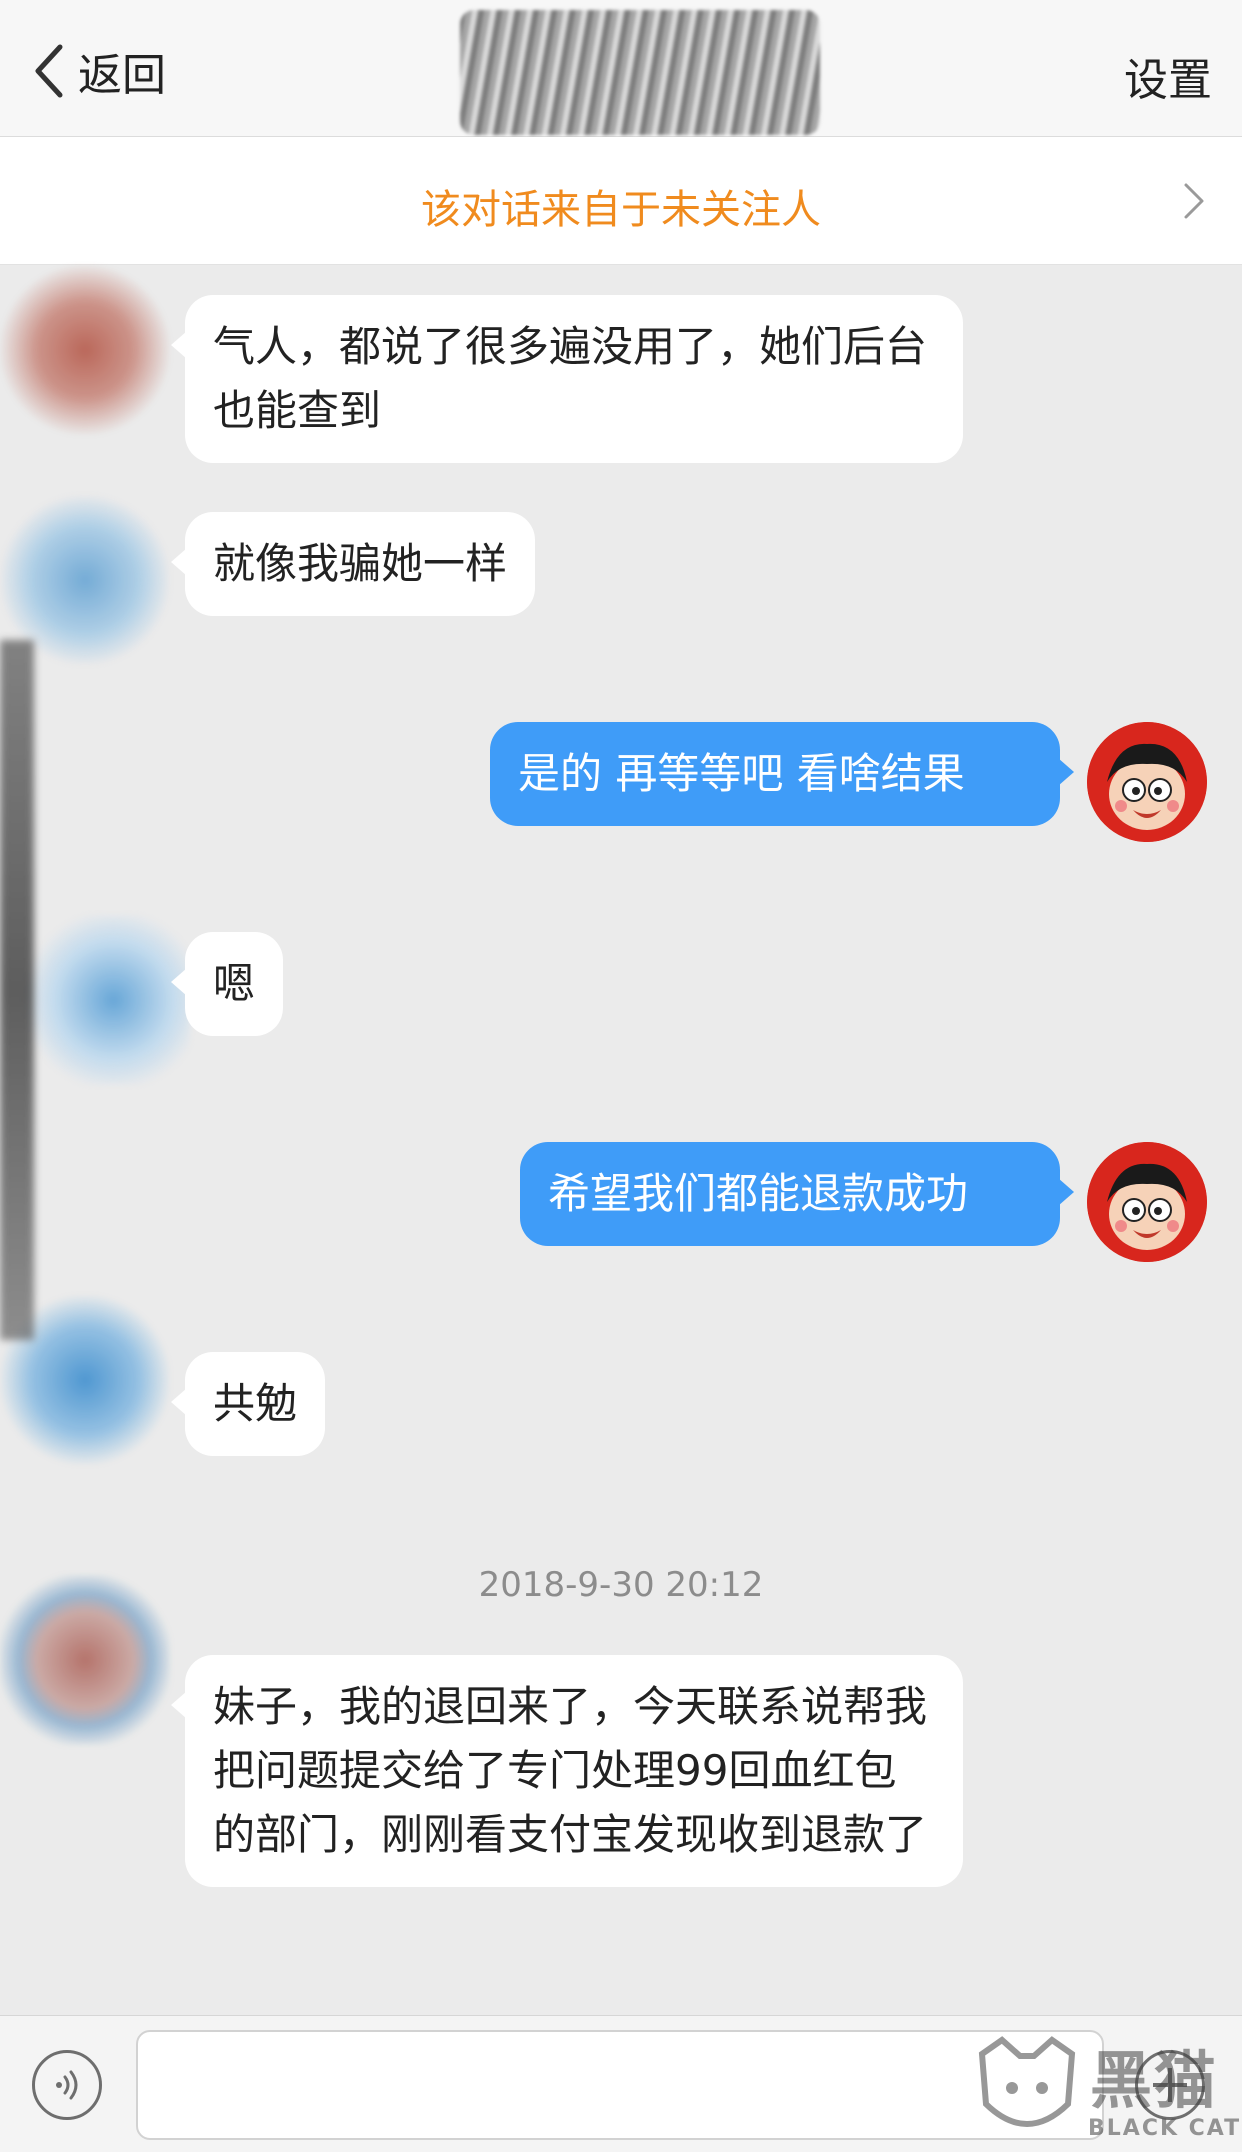  I want to click on non-follower-banner: 该对话来自于未关注人, so click(621, 201).